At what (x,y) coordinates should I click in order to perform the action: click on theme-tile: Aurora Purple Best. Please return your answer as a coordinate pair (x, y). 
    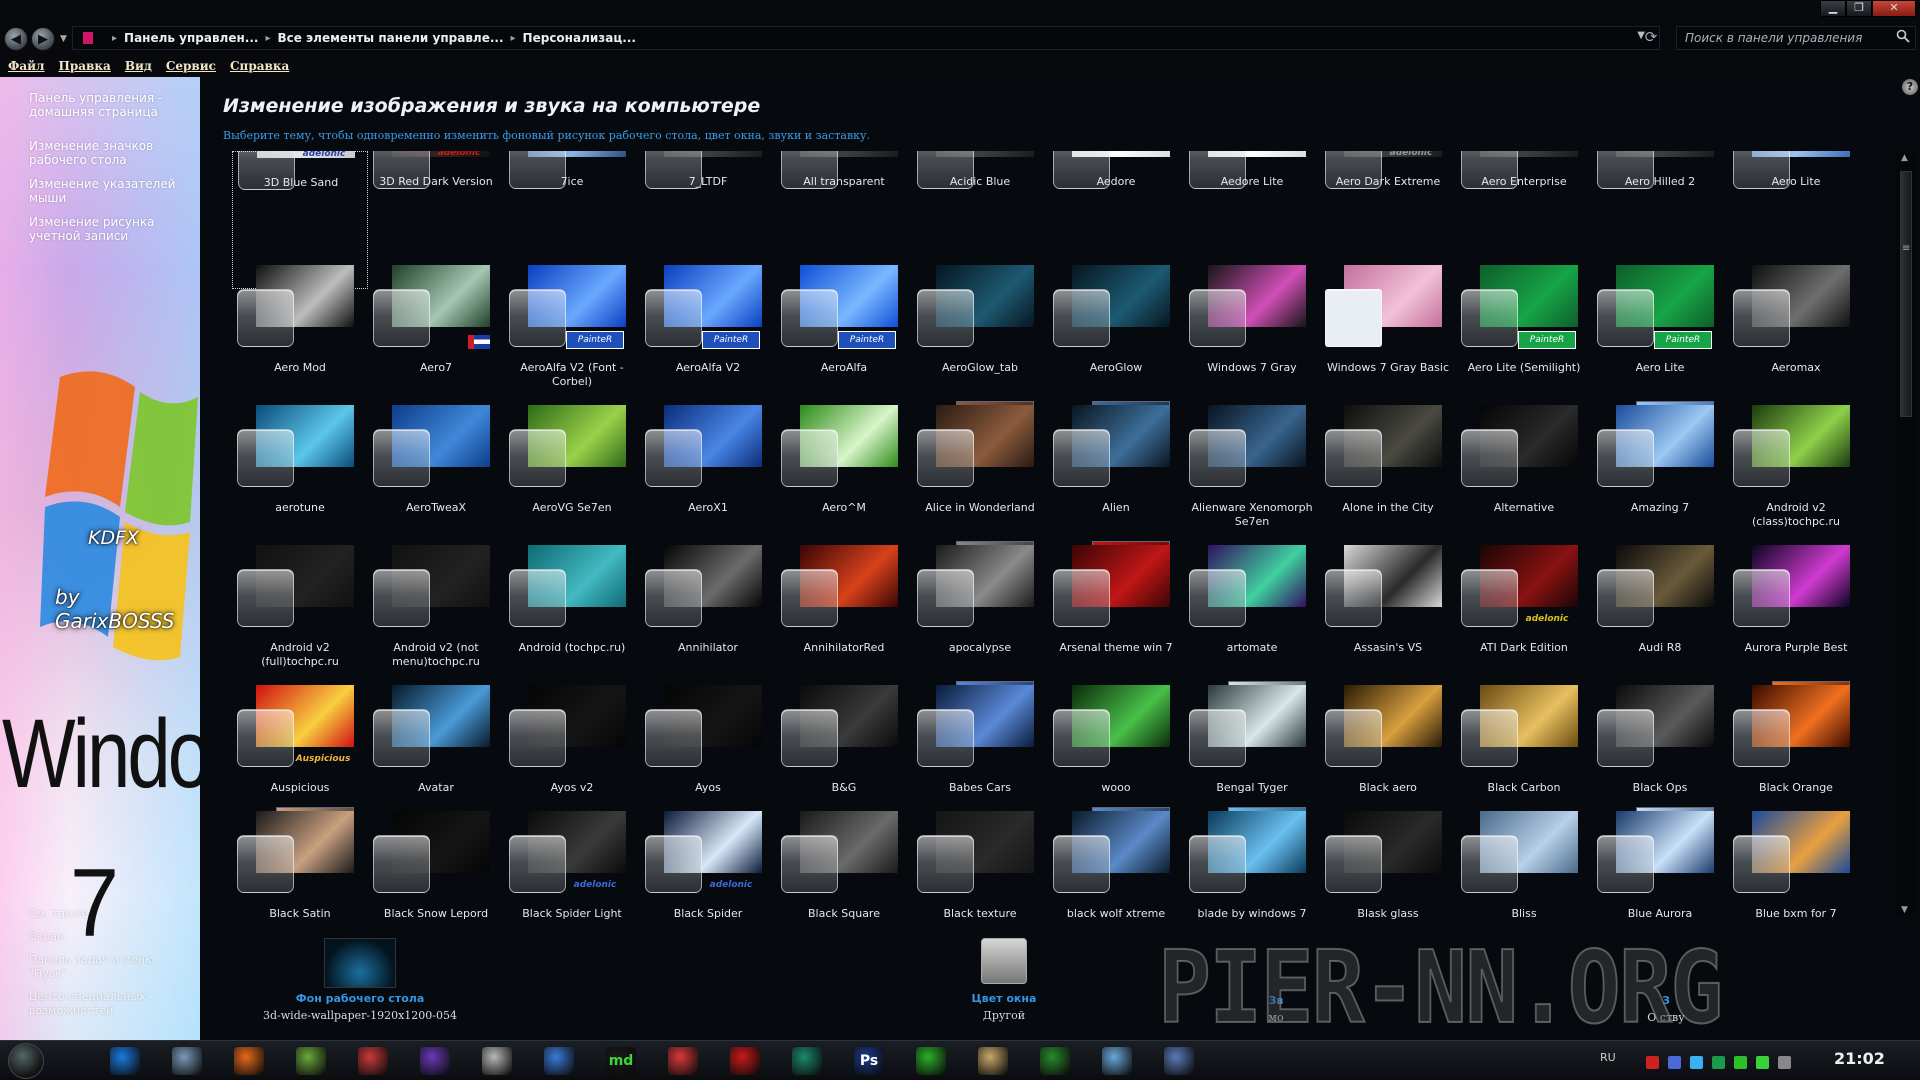
    Looking at the image, I should click on (1796, 610).